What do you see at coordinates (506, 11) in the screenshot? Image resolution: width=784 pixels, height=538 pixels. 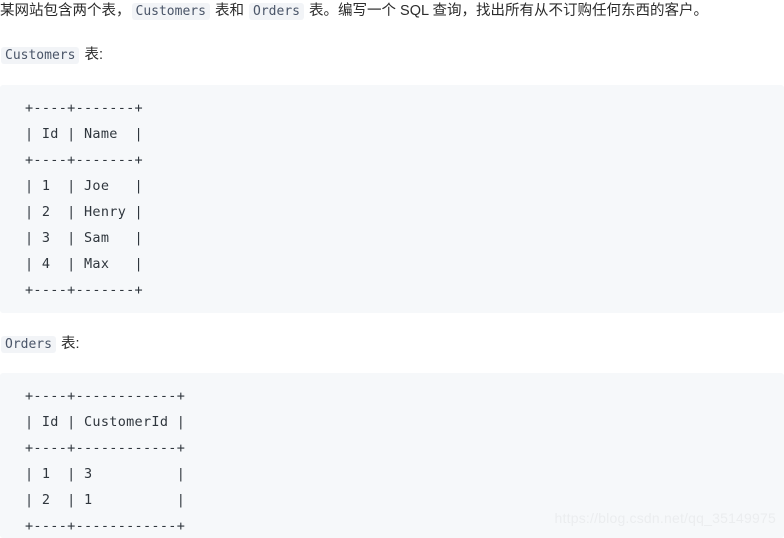 I see `statement-text-3: 表。编写一个 SQL 查询，找出所有从不订购任何东西的客户。` at bounding box center [506, 11].